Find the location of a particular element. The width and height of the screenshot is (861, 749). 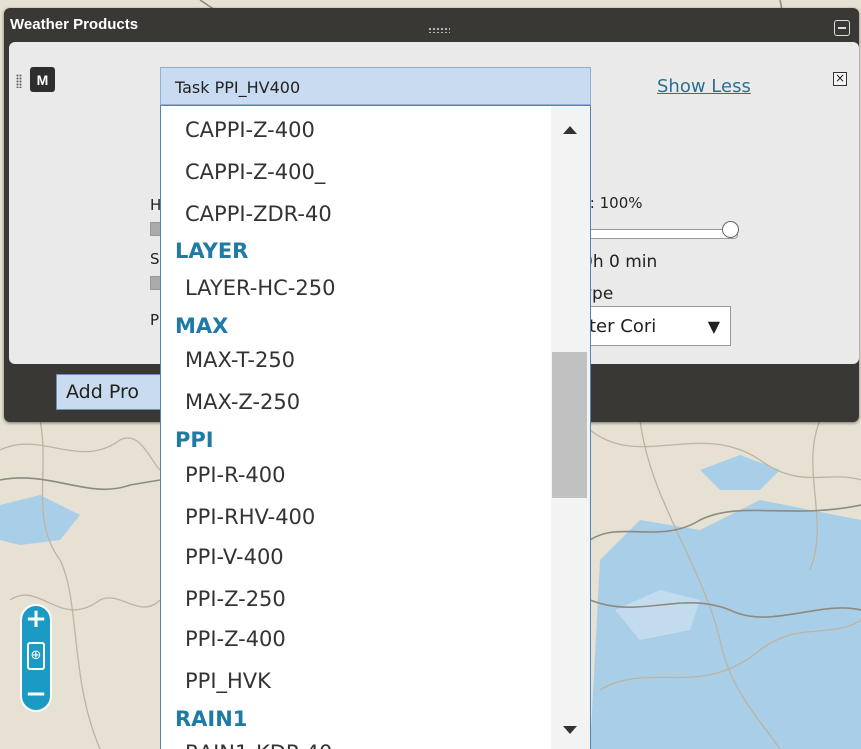

remove-product-close-icon: × is located at coordinates (840, 79).